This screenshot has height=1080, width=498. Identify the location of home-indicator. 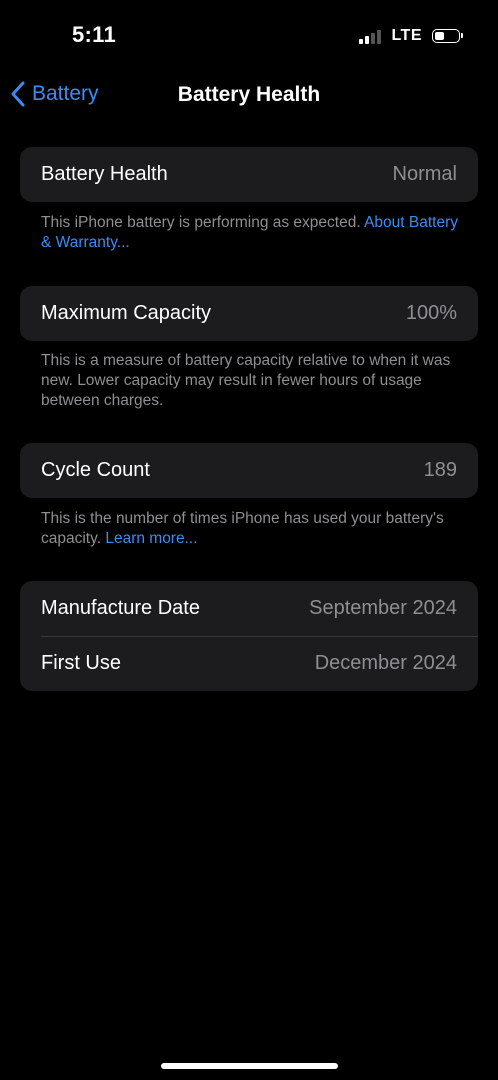
(249, 1066).